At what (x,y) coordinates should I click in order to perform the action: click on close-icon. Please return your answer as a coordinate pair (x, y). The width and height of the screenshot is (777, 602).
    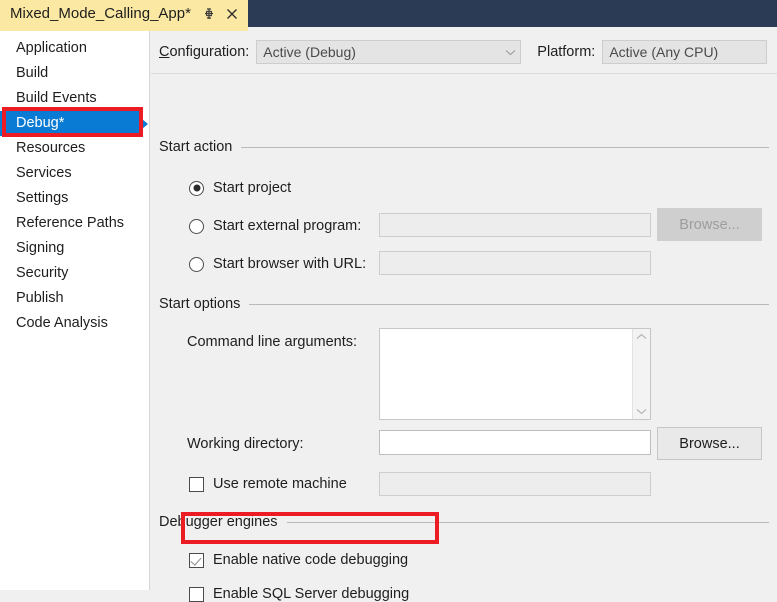
    Looking at the image, I should click on (232, 14).